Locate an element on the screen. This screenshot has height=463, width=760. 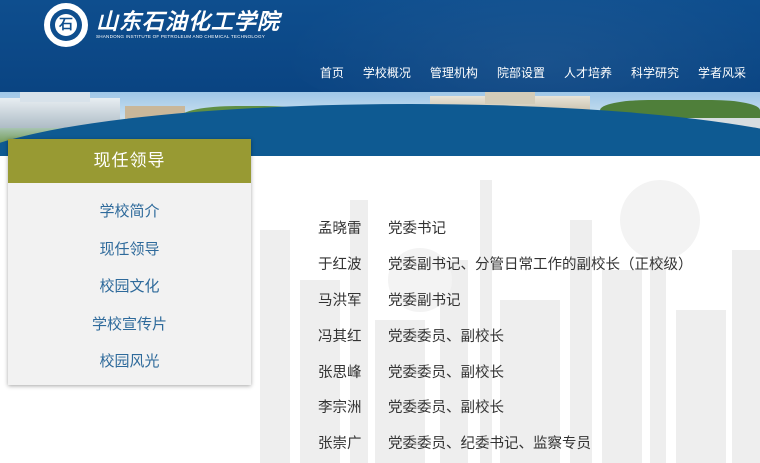
sidebar-menu: 学校简介 现任领导 校园文化 学校宣传片 校园风光 is located at coordinates (129, 282).